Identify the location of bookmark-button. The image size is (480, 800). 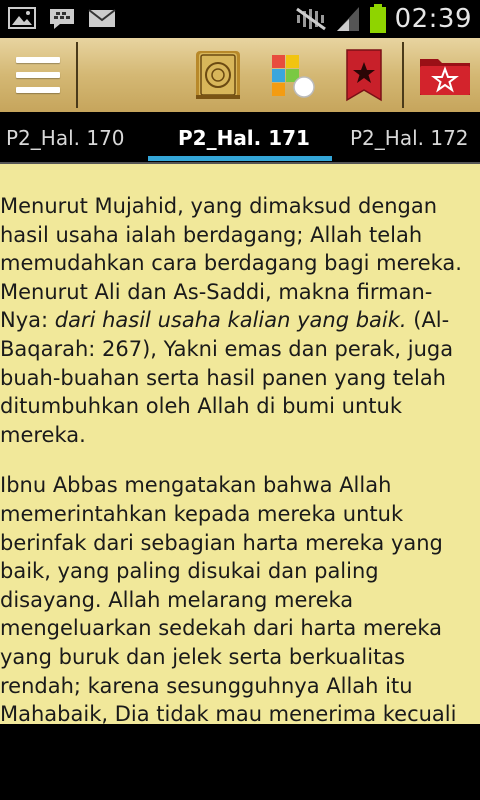
(364, 75).